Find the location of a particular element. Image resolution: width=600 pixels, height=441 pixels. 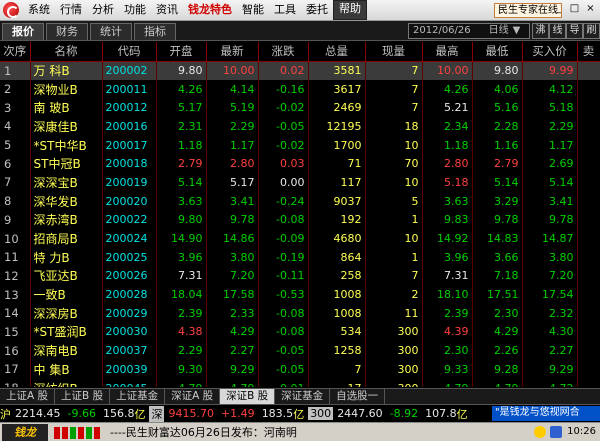

column-header-0: 次序 is located at coordinates (15, 52).